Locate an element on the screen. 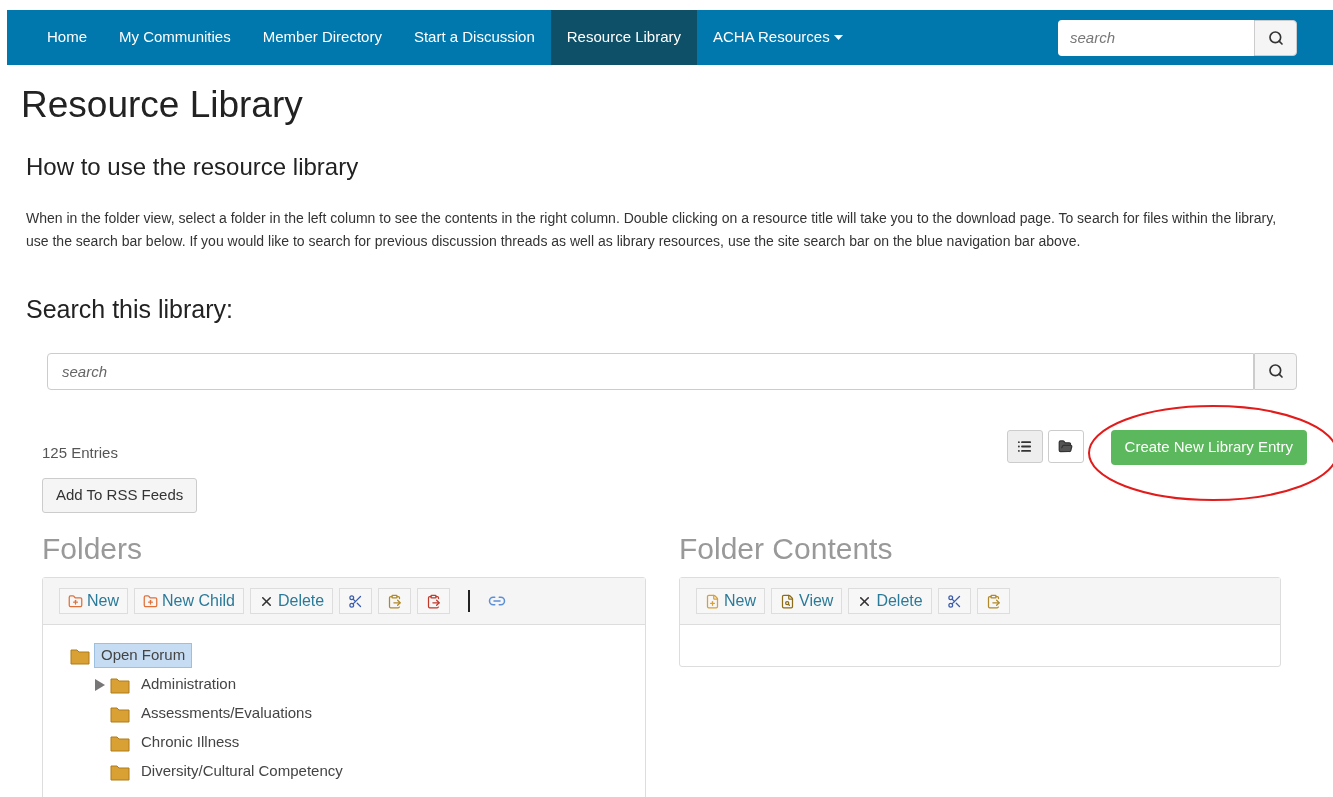  toolbar-button: View is located at coordinates (807, 601).